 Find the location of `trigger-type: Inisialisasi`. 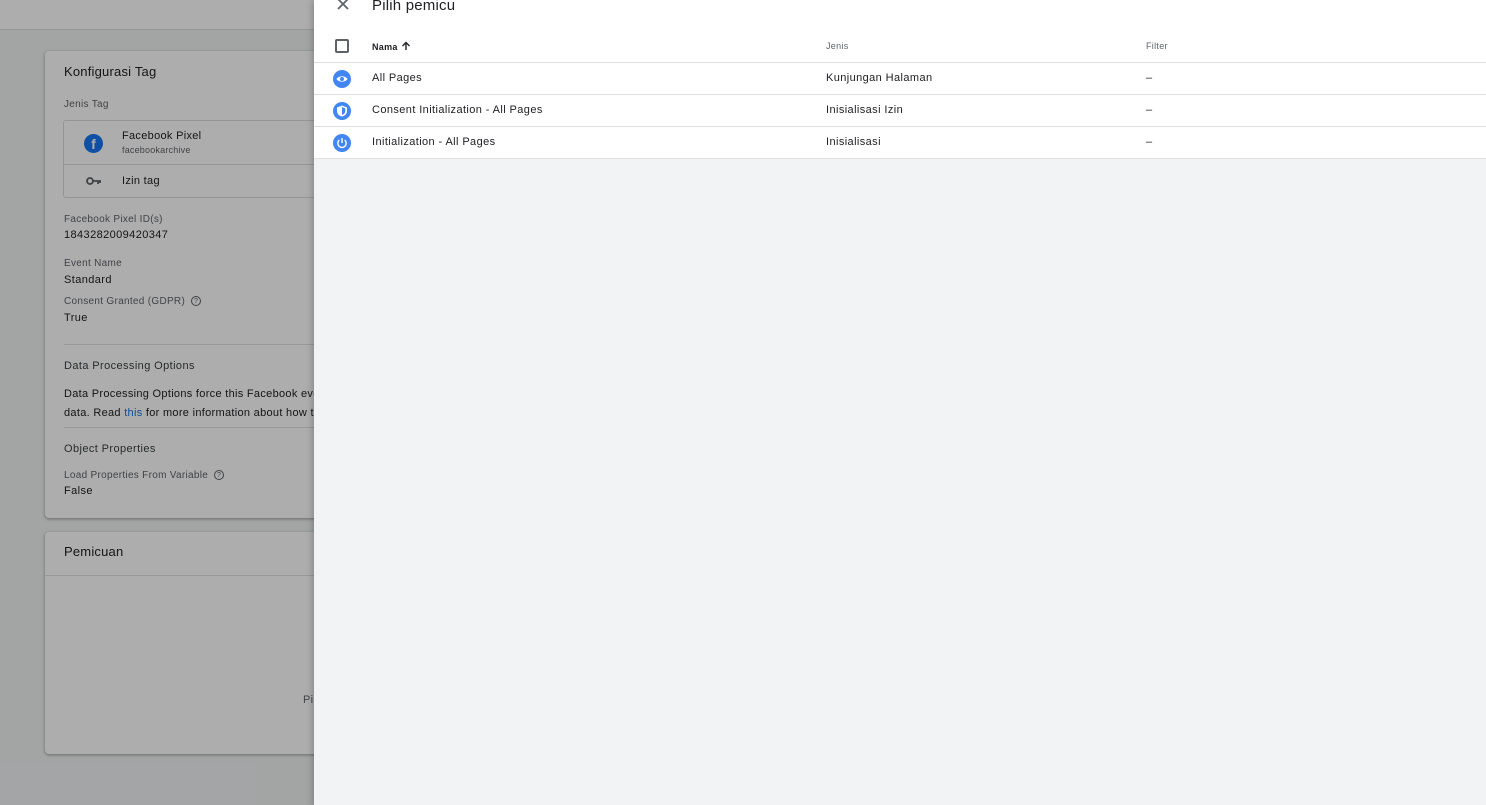

trigger-type: Inisialisasi is located at coordinates (853, 142).